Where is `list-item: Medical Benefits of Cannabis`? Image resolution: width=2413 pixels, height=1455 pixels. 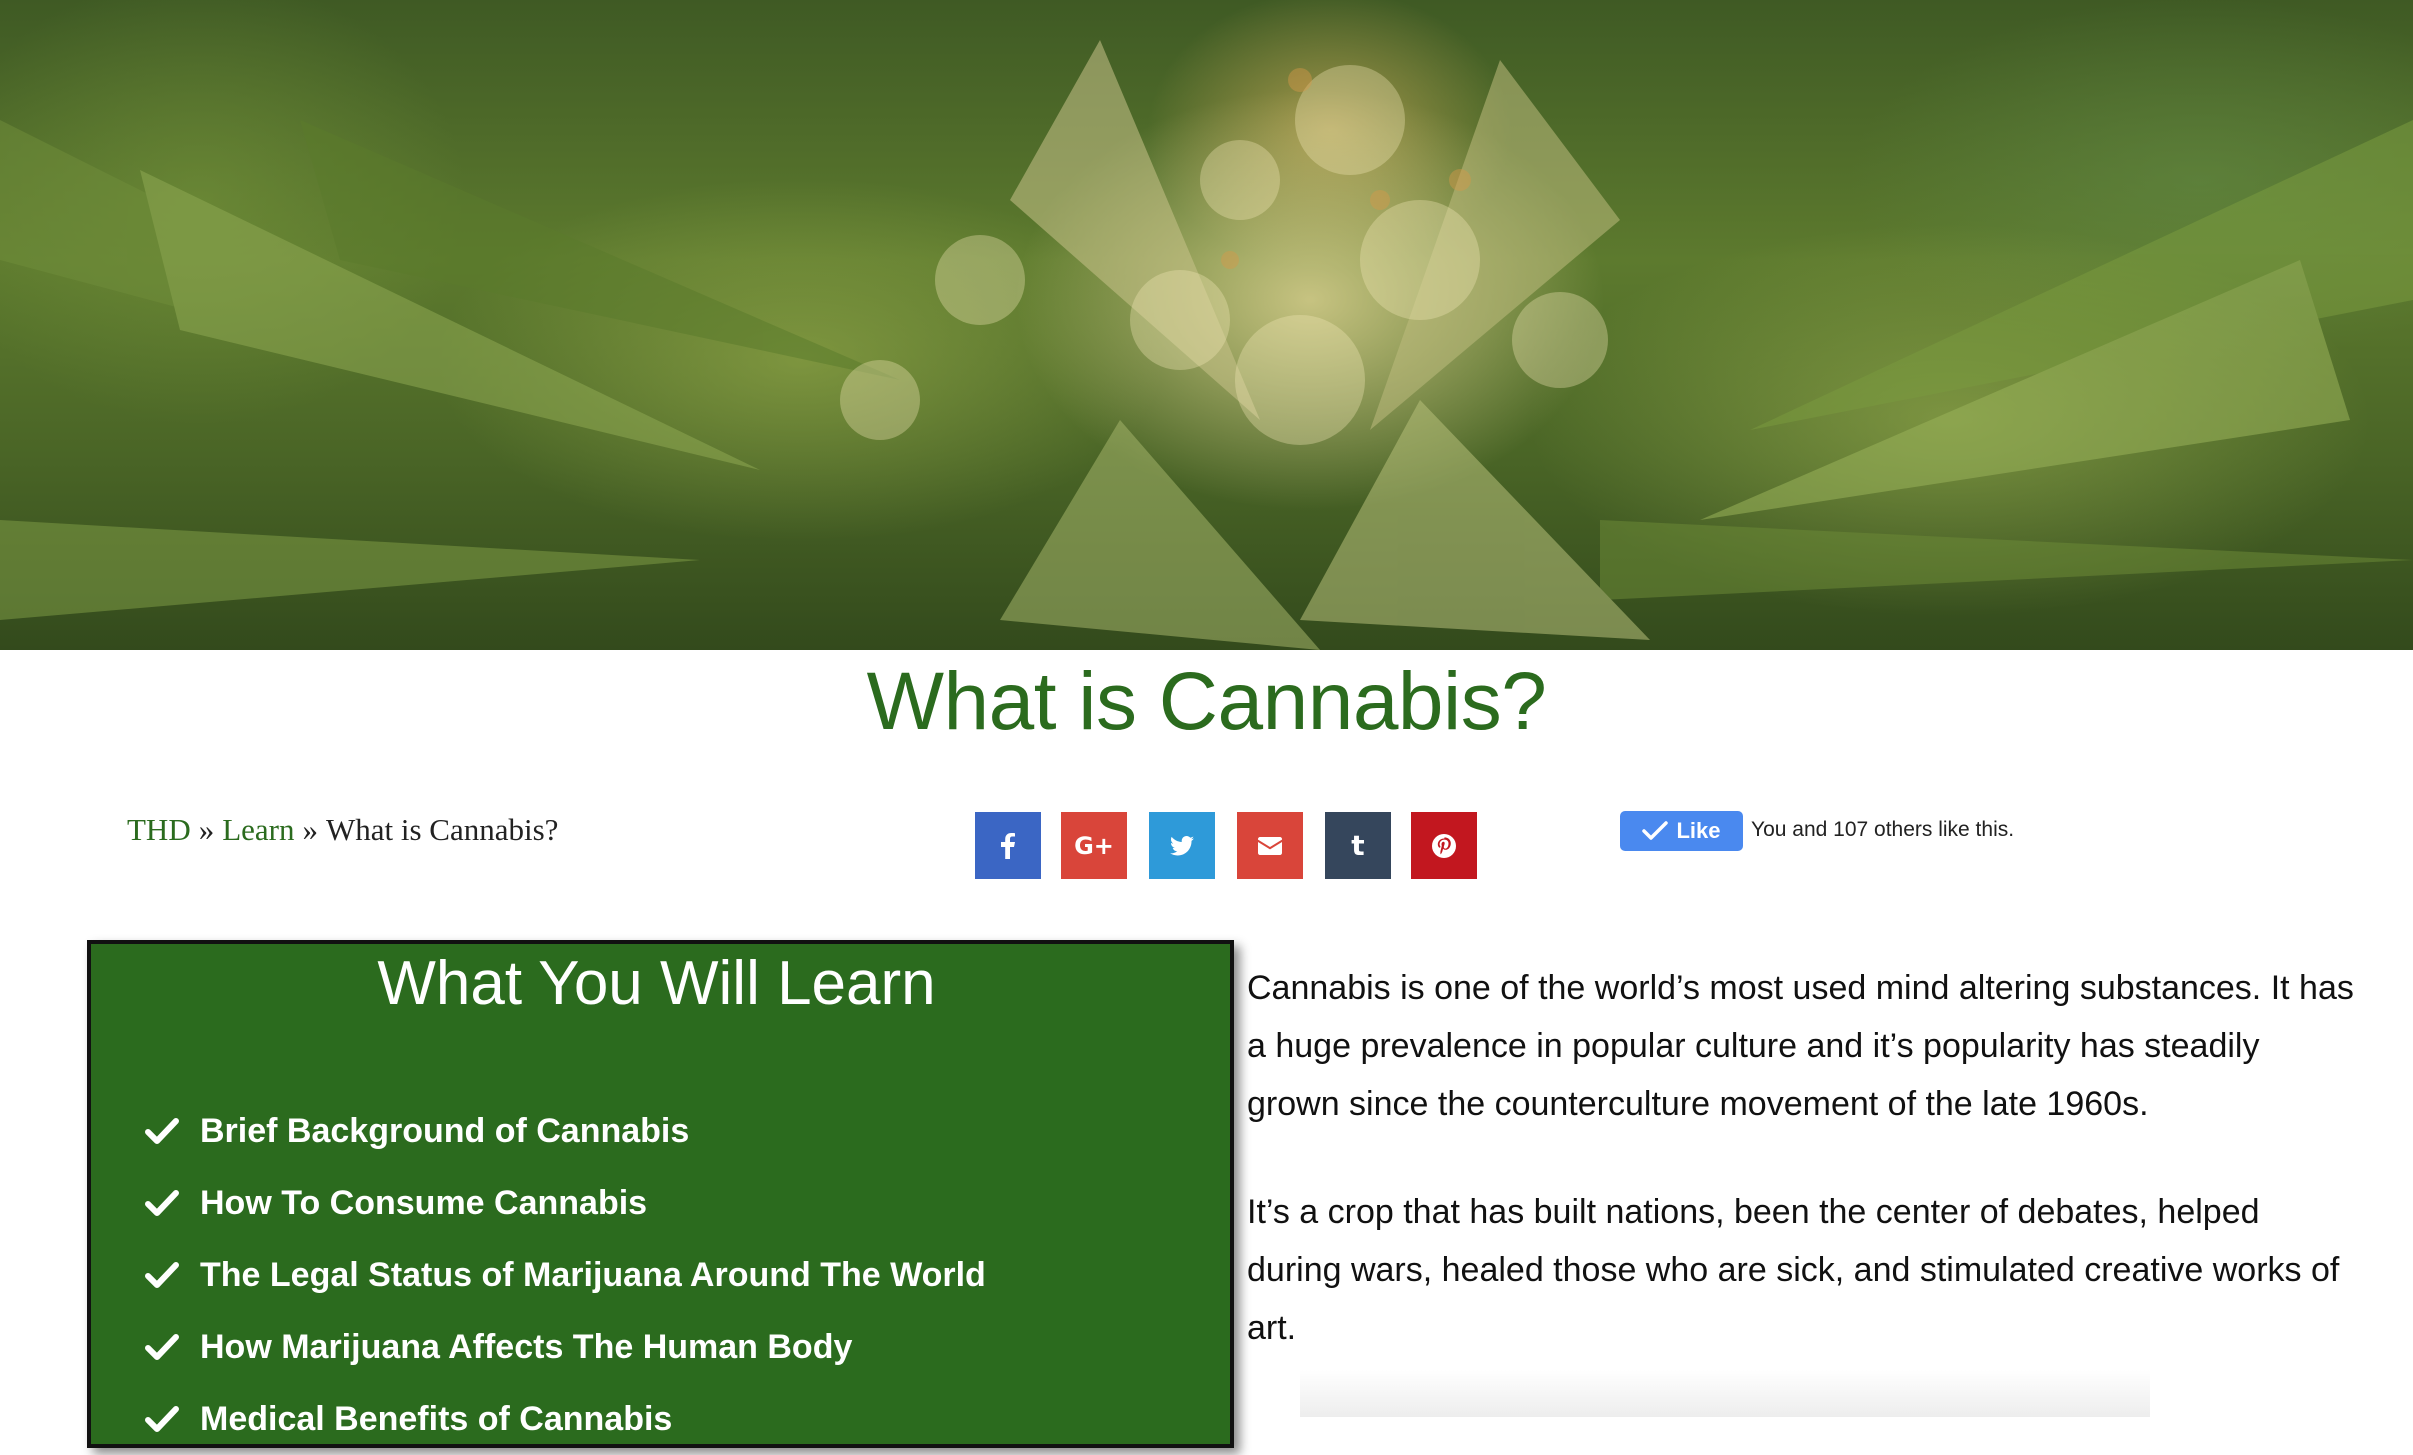
list-item: Medical Benefits of Cannabis is located at coordinates (565, 1419).